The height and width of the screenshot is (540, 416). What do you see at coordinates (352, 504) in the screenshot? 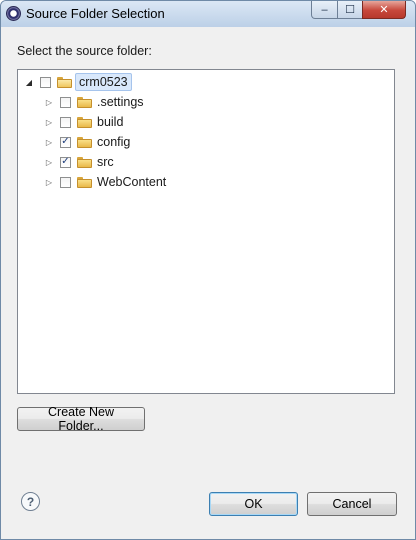
I see `cancel-button: Cancel` at bounding box center [352, 504].